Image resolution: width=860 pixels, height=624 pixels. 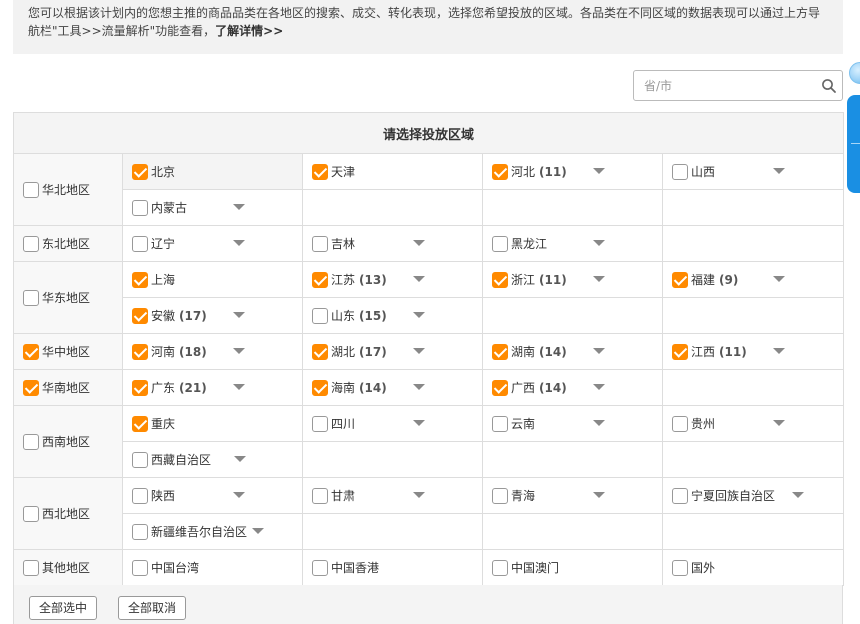 I want to click on province-cell: 湖北 (17), so click(x=392, y=351).